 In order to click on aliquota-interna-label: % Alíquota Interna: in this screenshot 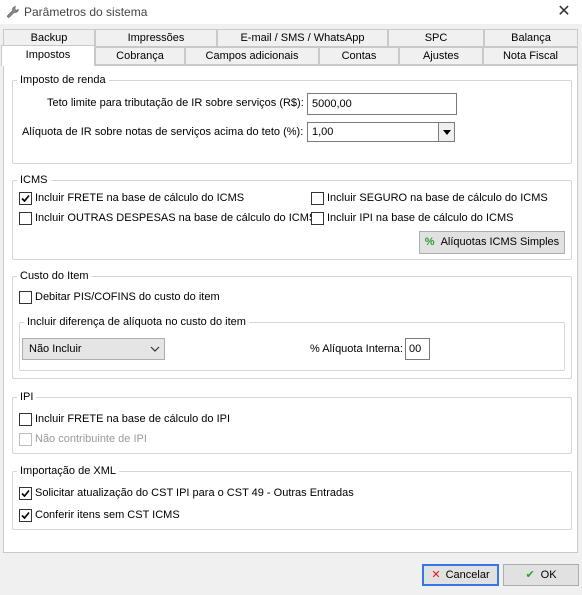, I will do `click(356, 349)`.